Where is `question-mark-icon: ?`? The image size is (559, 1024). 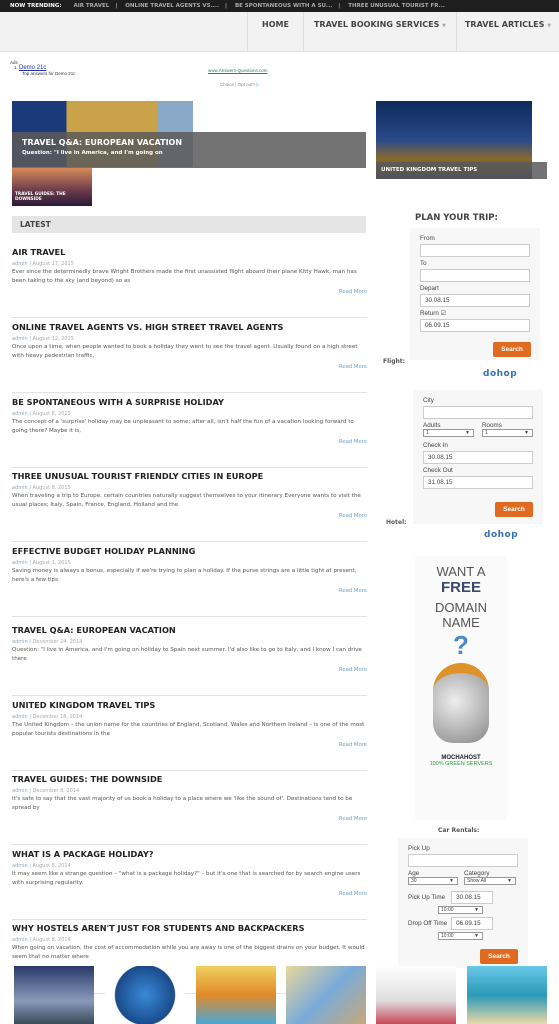
question-mark-icon: ? is located at coordinates (461, 645).